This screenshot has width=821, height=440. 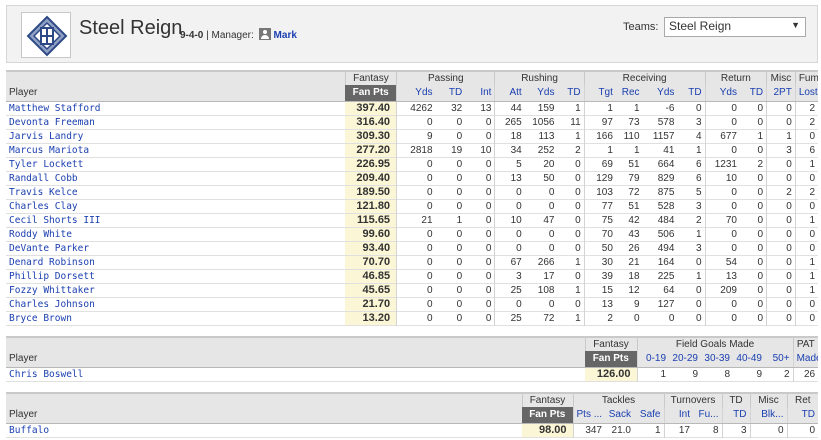 What do you see at coordinates (629, 93) in the screenshot?
I see `column-header-rec: Rec` at bounding box center [629, 93].